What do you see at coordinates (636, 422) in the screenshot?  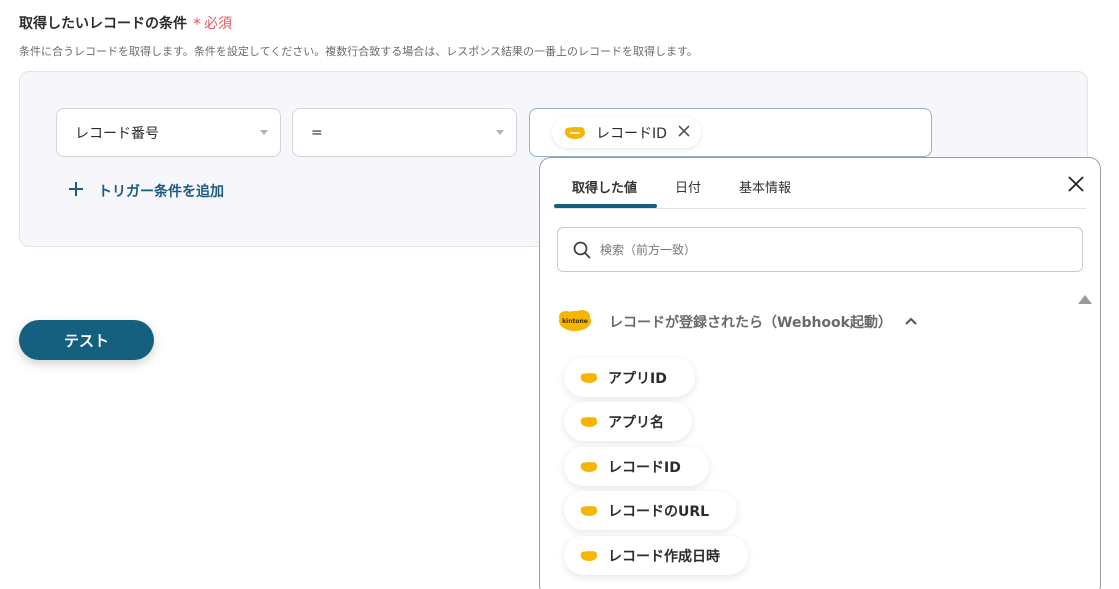 I see `list-item-label: アプリ名` at bounding box center [636, 422].